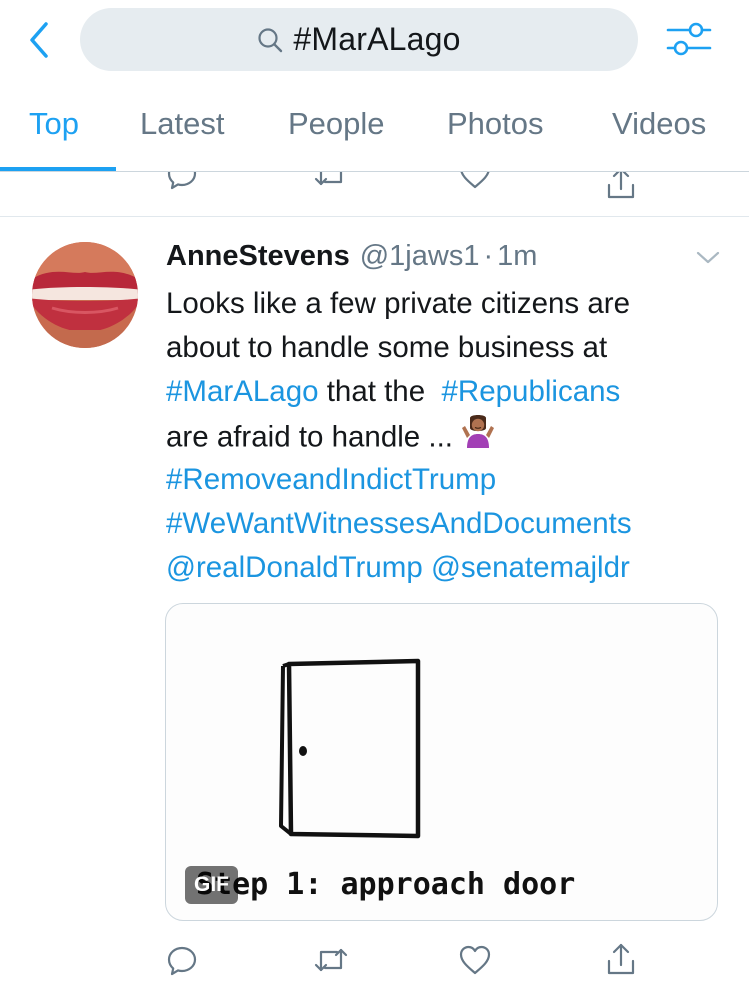  Describe the element at coordinates (377, 39) in the screenshot. I see `search-query: #MarALago` at that location.